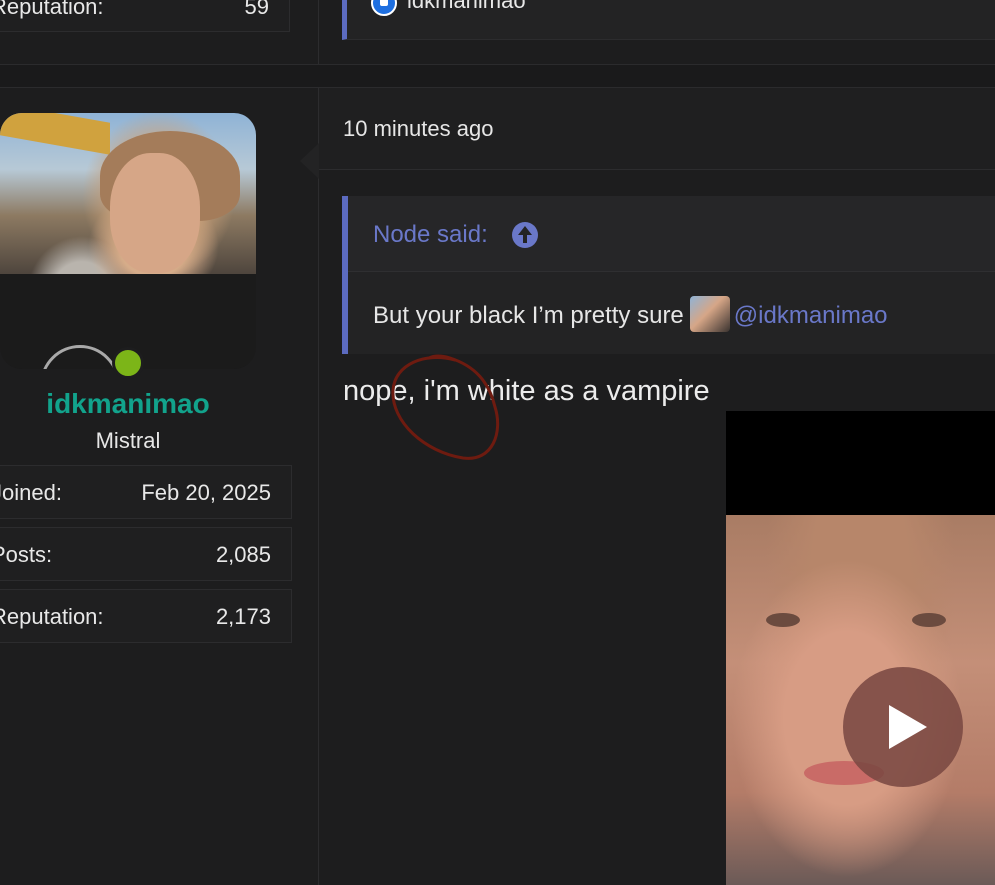 The image size is (995, 885). I want to click on mention-avatar, so click(709, 314).